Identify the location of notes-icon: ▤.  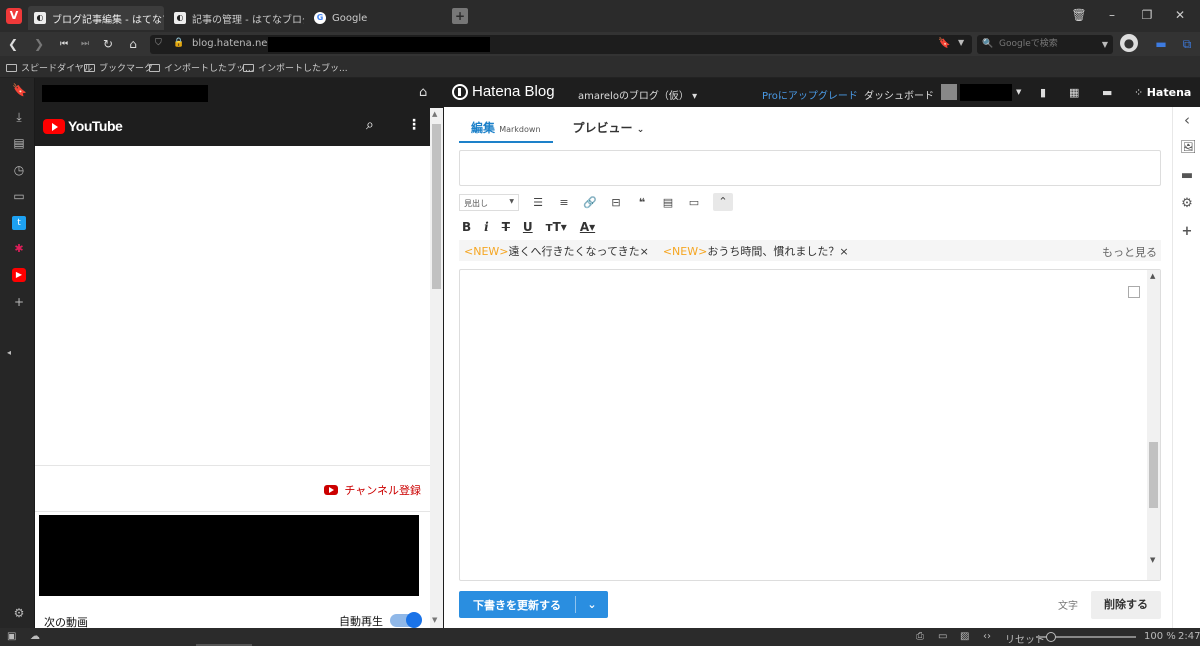
(19, 143).